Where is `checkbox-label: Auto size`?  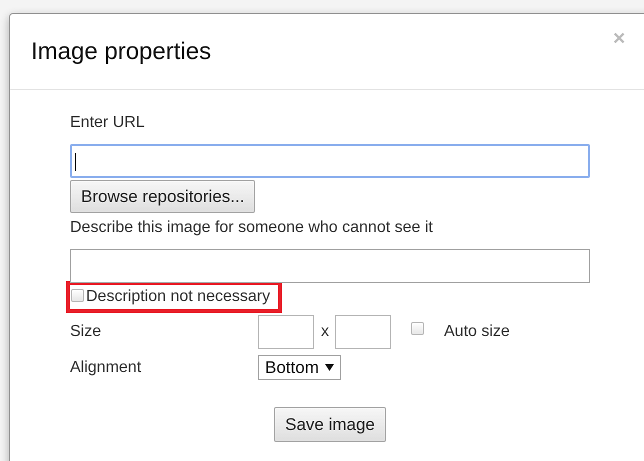
checkbox-label: Auto size is located at coordinates (477, 332).